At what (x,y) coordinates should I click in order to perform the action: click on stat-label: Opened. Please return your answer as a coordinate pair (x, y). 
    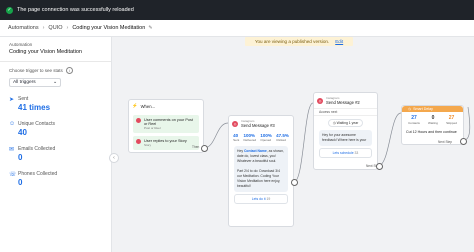
    Looking at the image, I should click on (266, 140).